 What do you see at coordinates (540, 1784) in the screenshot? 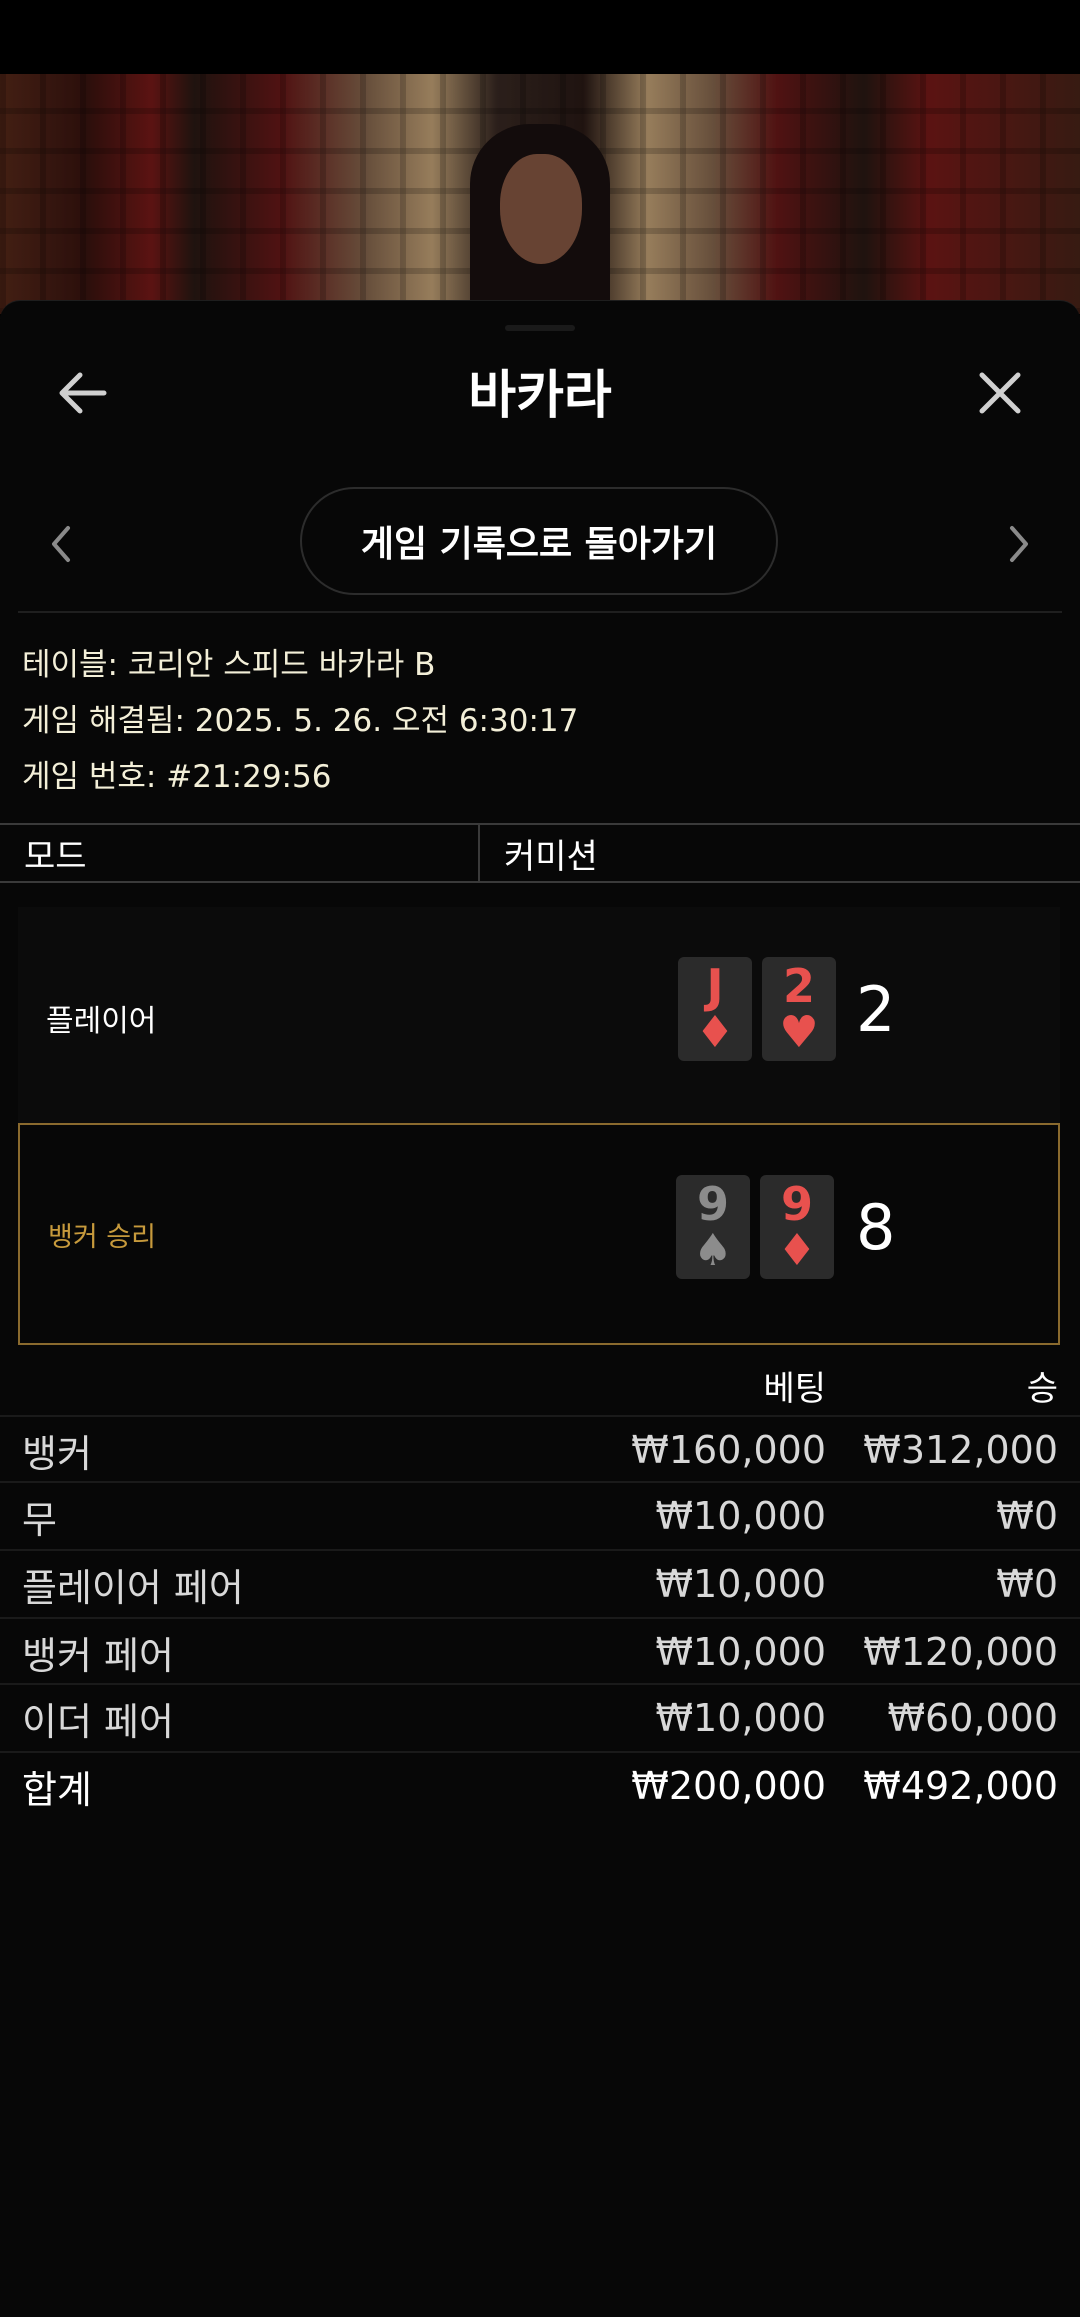
I see `total-row: 합계 ₩200,000 ₩492,000` at bounding box center [540, 1784].